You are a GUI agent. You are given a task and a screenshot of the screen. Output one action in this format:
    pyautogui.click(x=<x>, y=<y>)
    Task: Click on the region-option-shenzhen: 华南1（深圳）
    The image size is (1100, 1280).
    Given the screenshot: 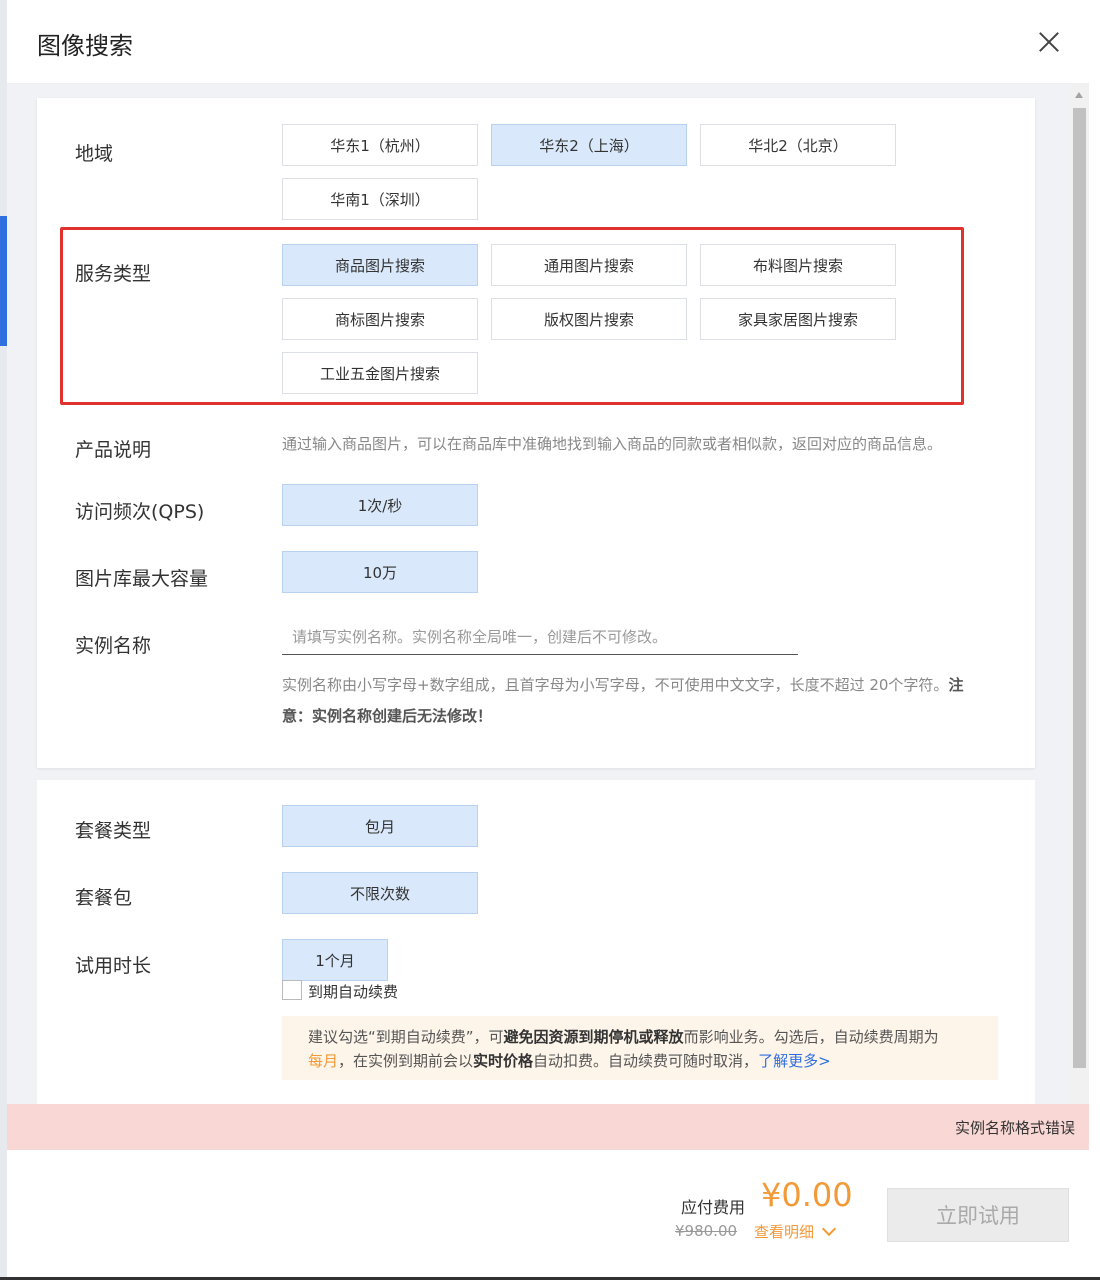 What is the action you would take?
    pyautogui.click(x=380, y=199)
    